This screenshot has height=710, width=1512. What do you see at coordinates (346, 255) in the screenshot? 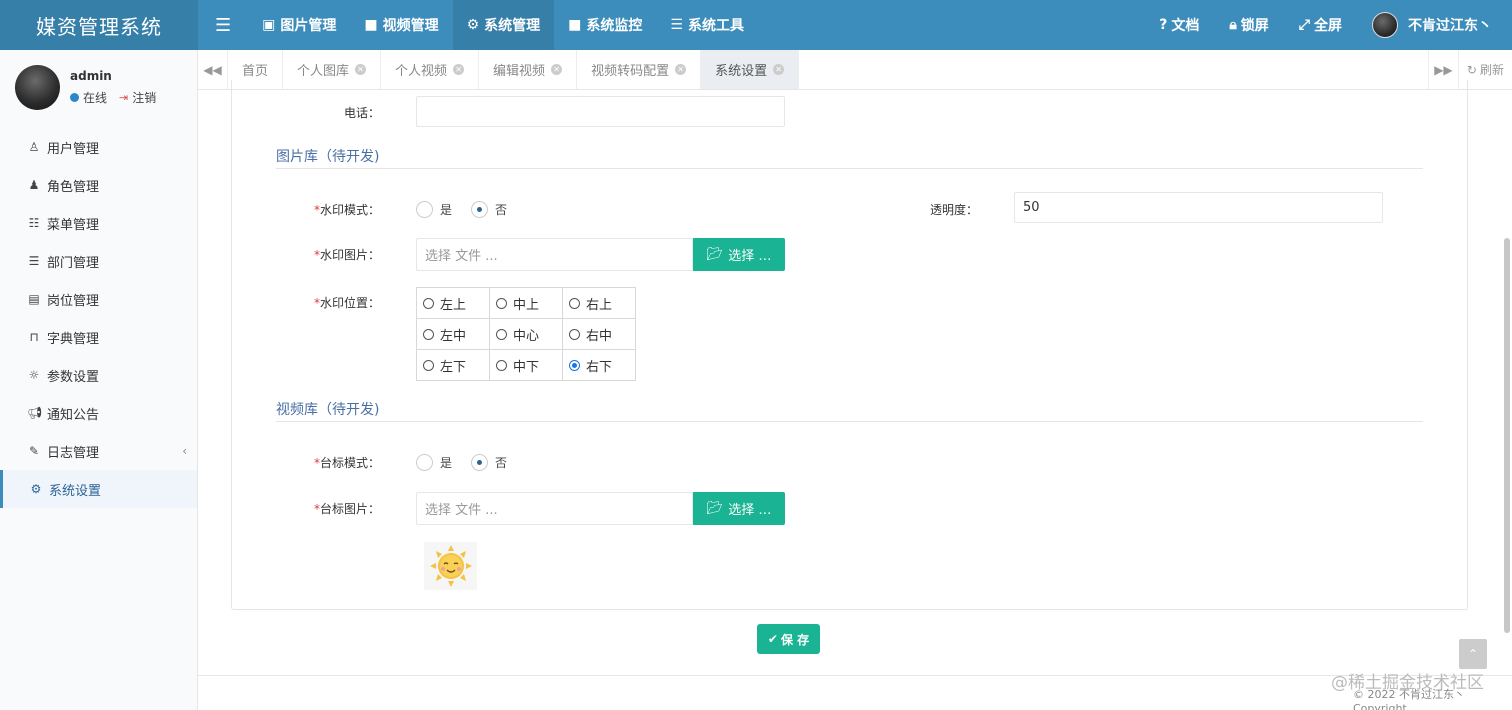
I see `watermark-image-label: *水印图片：` at bounding box center [346, 255].